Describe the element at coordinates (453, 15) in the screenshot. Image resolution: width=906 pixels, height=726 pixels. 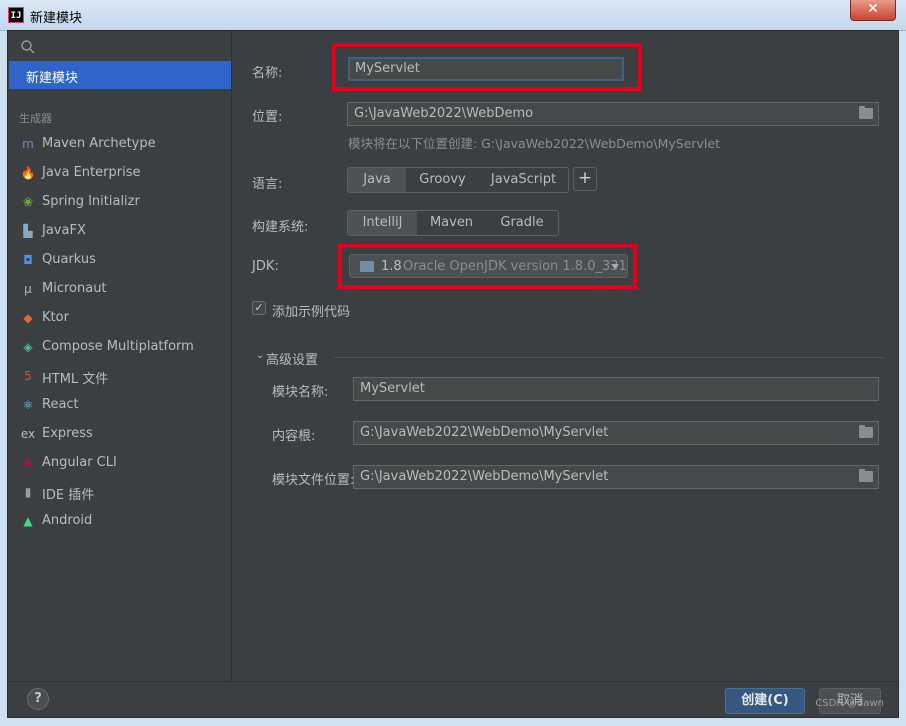
I see `title-bar: IJ 新建模块 ✕` at that location.